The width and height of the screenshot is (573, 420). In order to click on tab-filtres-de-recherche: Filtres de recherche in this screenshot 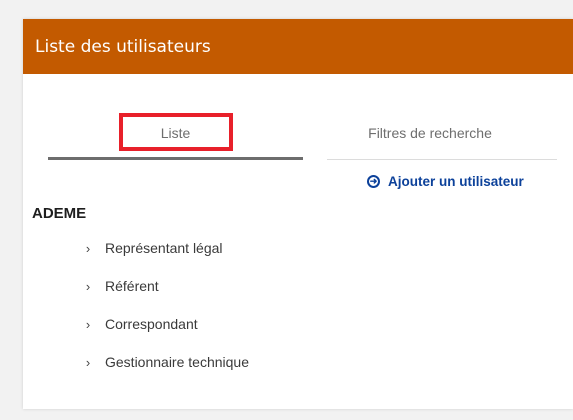, I will do `click(430, 133)`.